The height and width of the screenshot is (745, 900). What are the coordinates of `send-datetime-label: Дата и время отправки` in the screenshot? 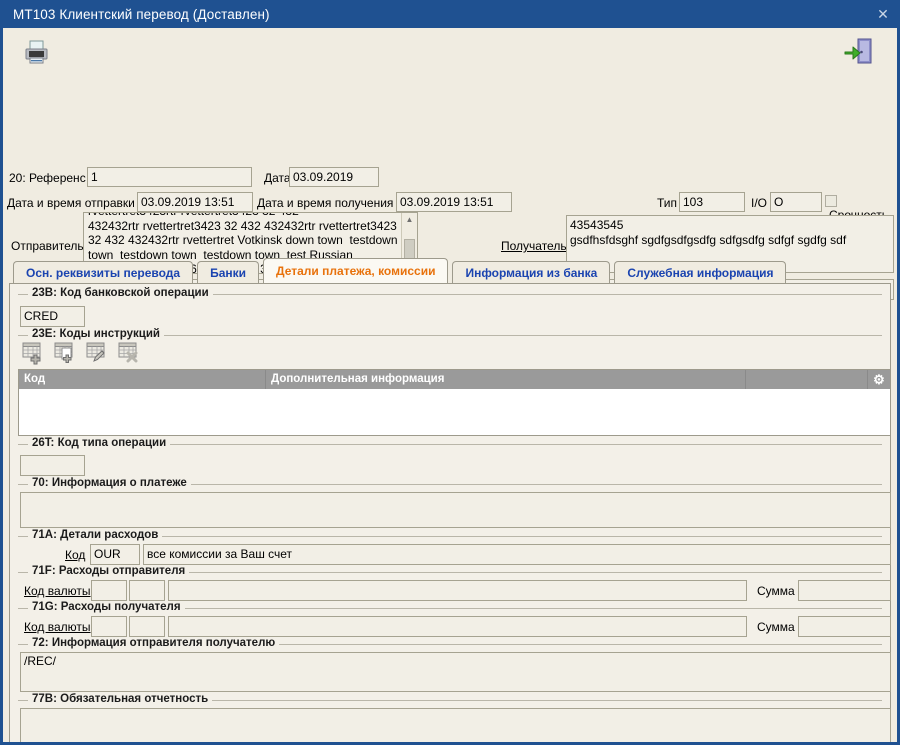 It's located at (71, 203).